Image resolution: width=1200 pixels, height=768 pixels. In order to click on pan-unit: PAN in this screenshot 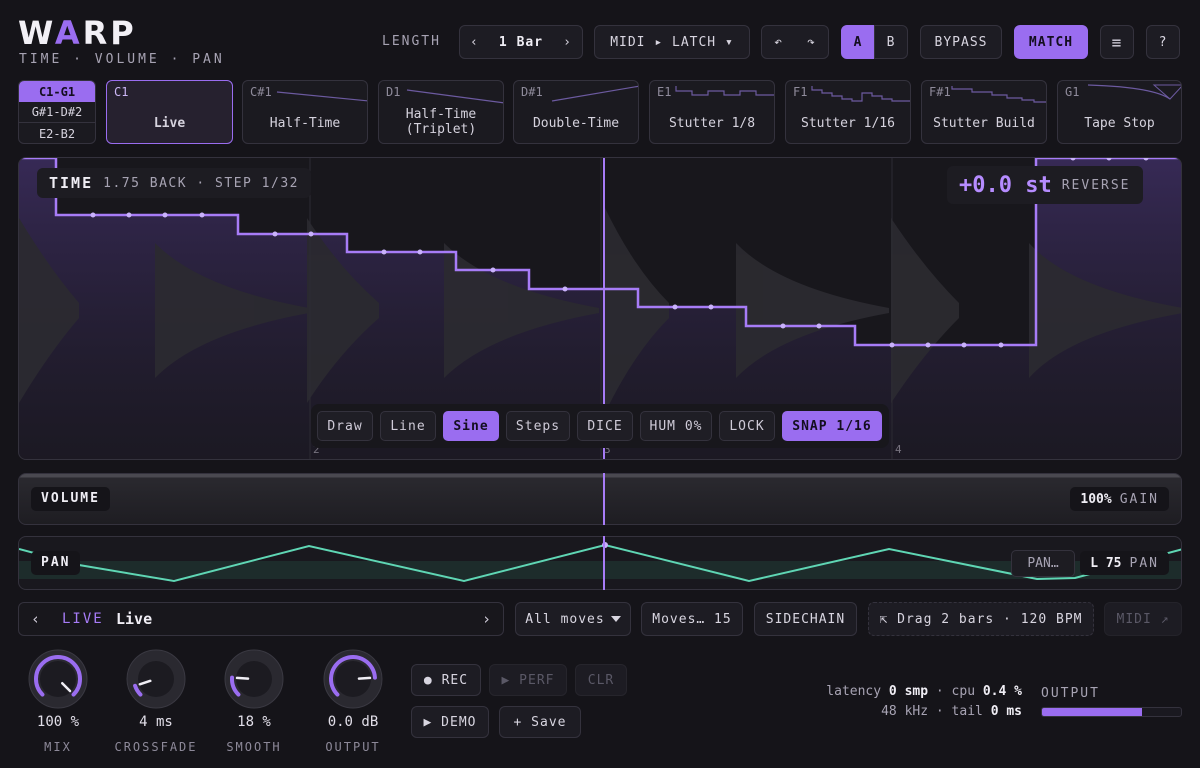, I will do `click(1144, 563)`.